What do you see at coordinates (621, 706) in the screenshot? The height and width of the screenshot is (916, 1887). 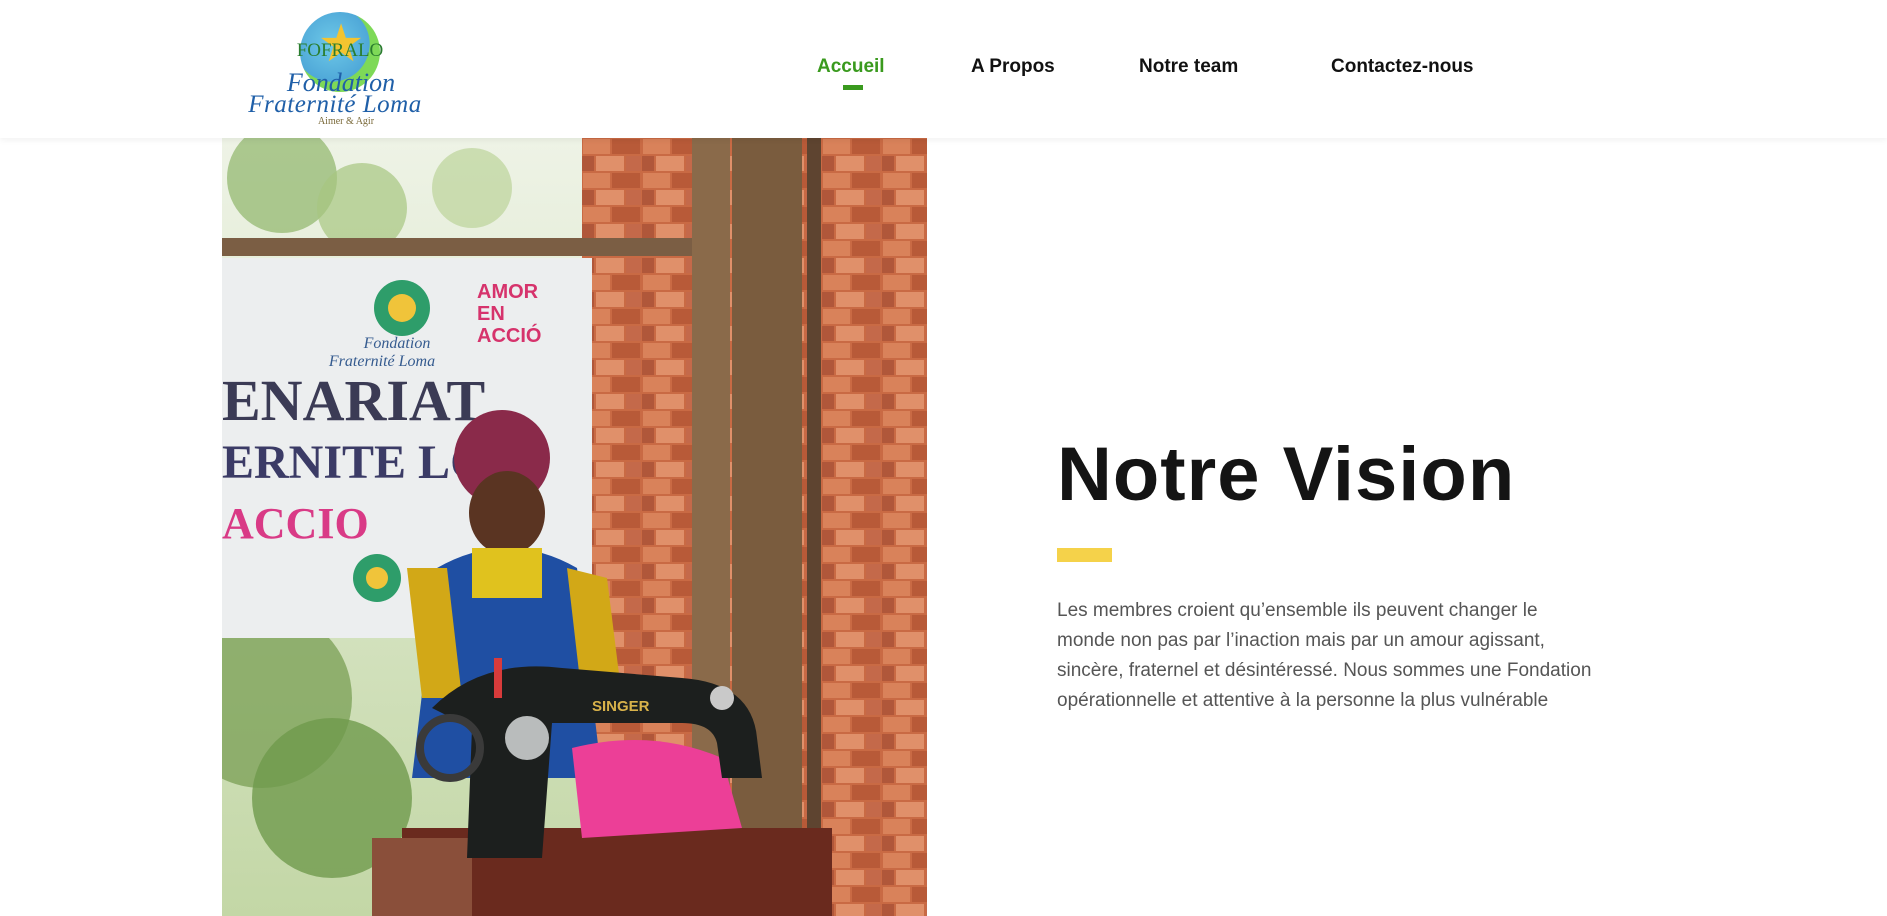 I see `machine-brand-label: SINGER` at bounding box center [621, 706].